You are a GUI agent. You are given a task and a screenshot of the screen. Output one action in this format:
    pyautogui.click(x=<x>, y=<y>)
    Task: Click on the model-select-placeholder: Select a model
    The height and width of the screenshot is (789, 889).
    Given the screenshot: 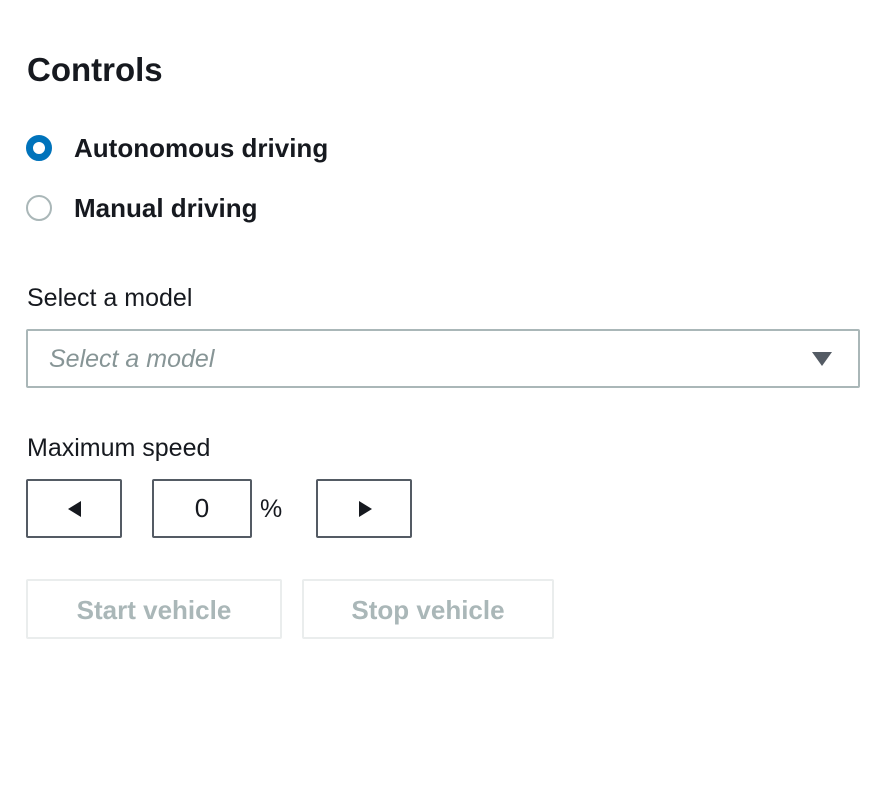 What is the action you would take?
    pyautogui.click(x=132, y=359)
    